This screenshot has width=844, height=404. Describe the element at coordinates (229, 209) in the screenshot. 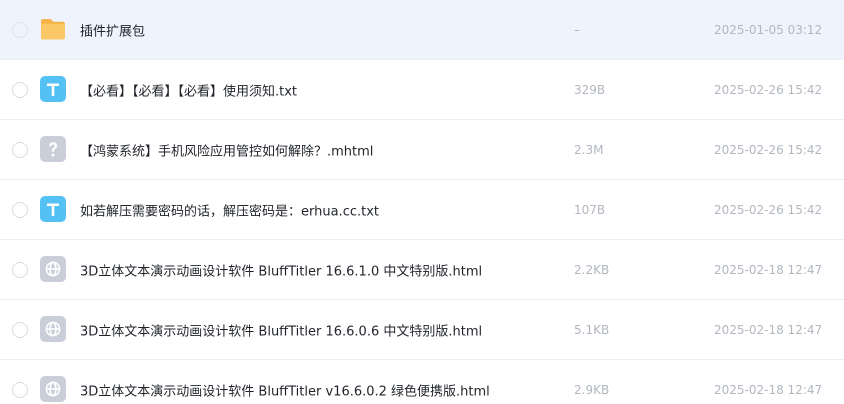

I see `file-name: 如若解压需要密码的话，解压密码是：erhua.cc.txt` at that location.